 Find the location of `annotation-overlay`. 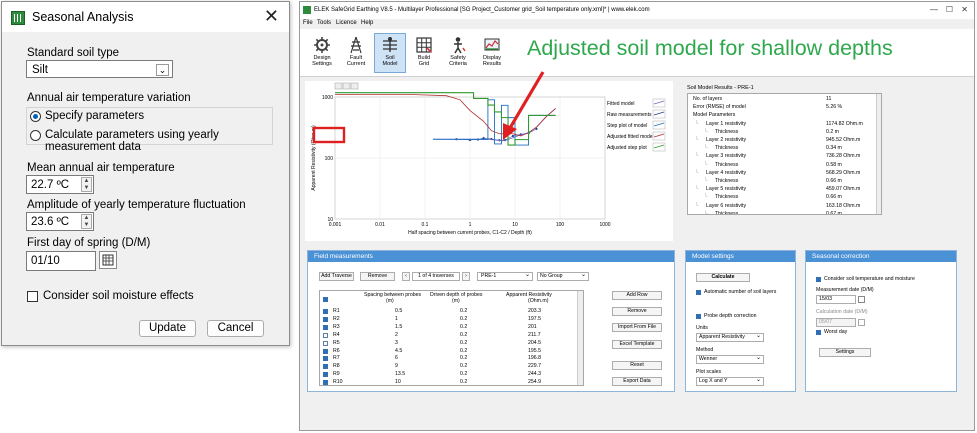

annotation-overlay is located at coordinates (428, 107).